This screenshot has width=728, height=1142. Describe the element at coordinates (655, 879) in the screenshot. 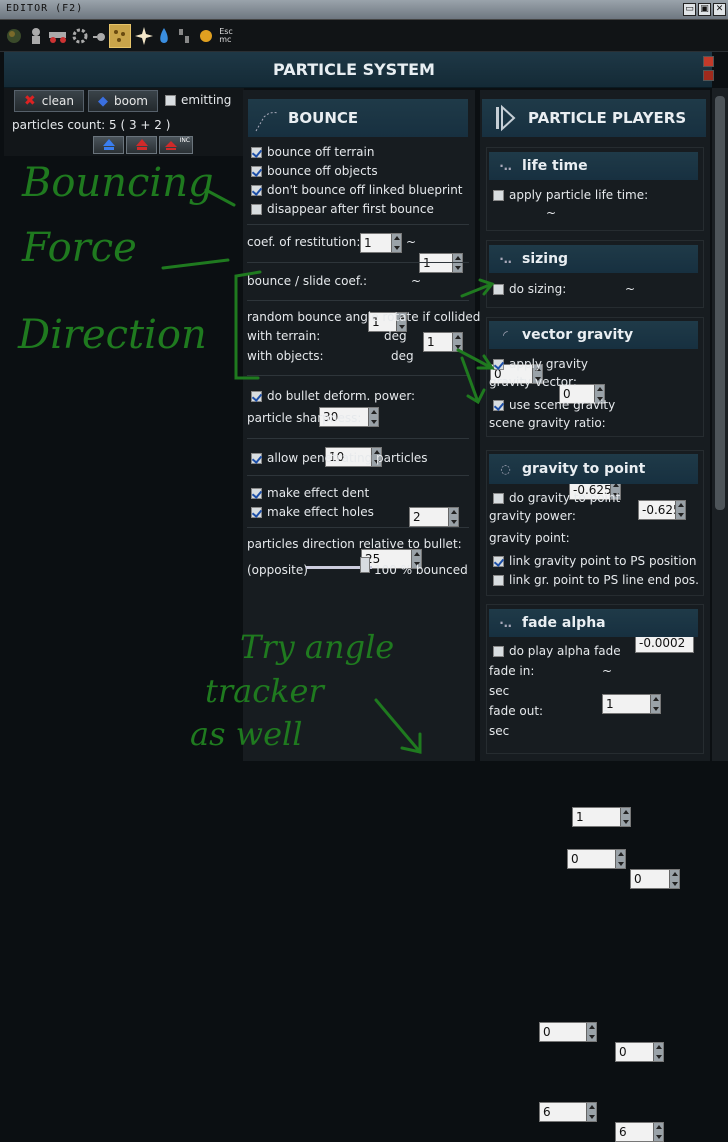

I see `gravity-point-y-input: 0` at that location.